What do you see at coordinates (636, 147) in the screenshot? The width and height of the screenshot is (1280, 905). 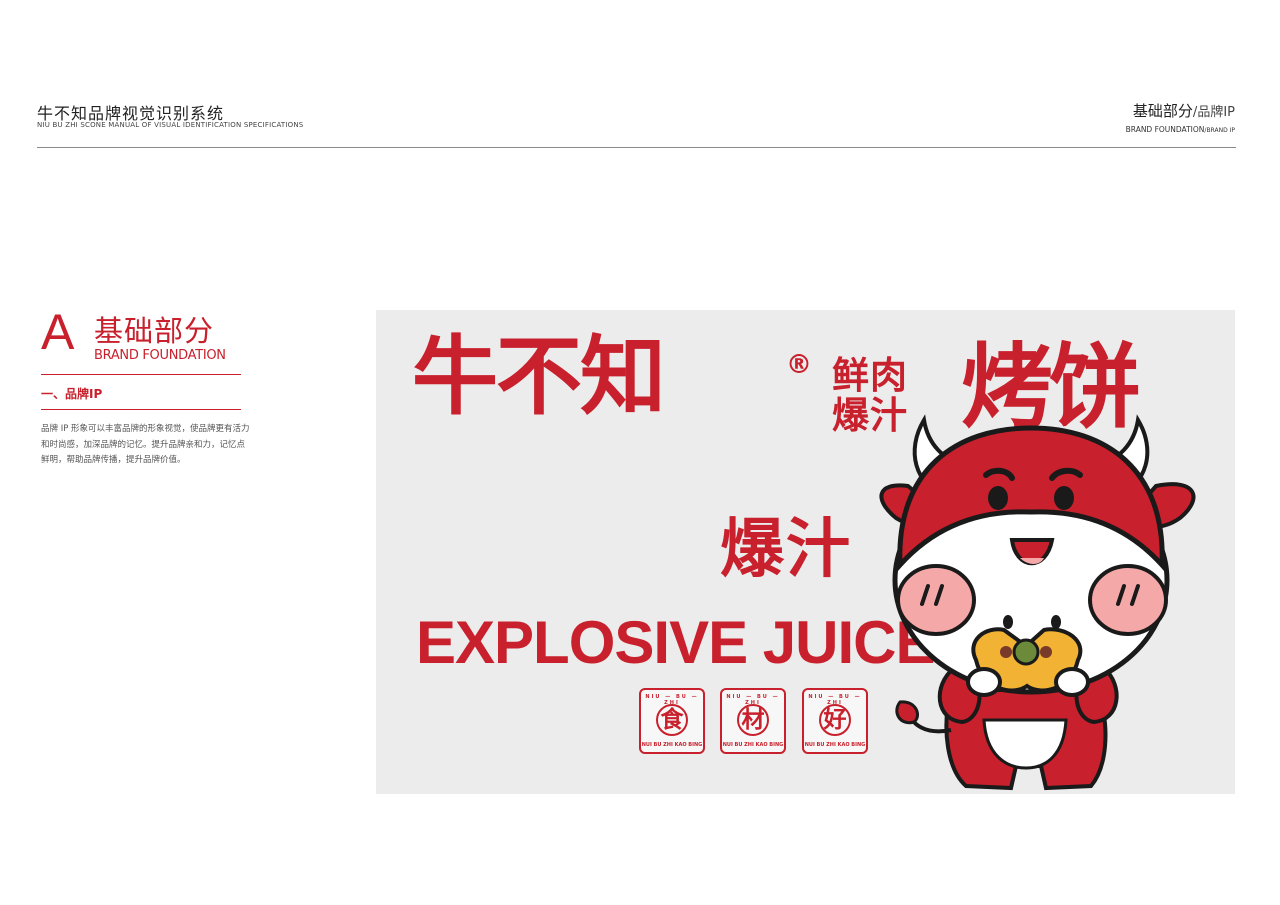 I see `header-divider` at bounding box center [636, 147].